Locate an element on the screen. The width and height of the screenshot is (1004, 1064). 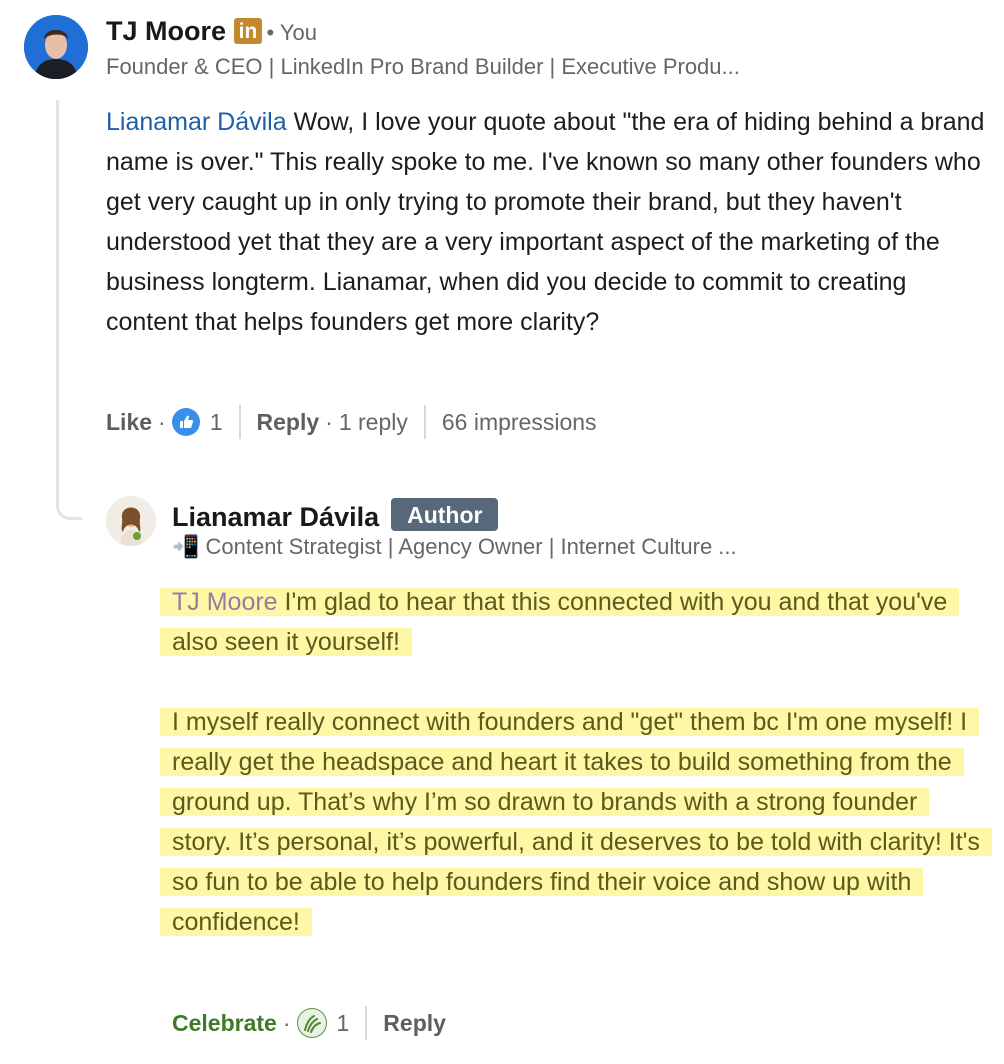
lianamar-davila-avatar is located at coordinates (131, 521).